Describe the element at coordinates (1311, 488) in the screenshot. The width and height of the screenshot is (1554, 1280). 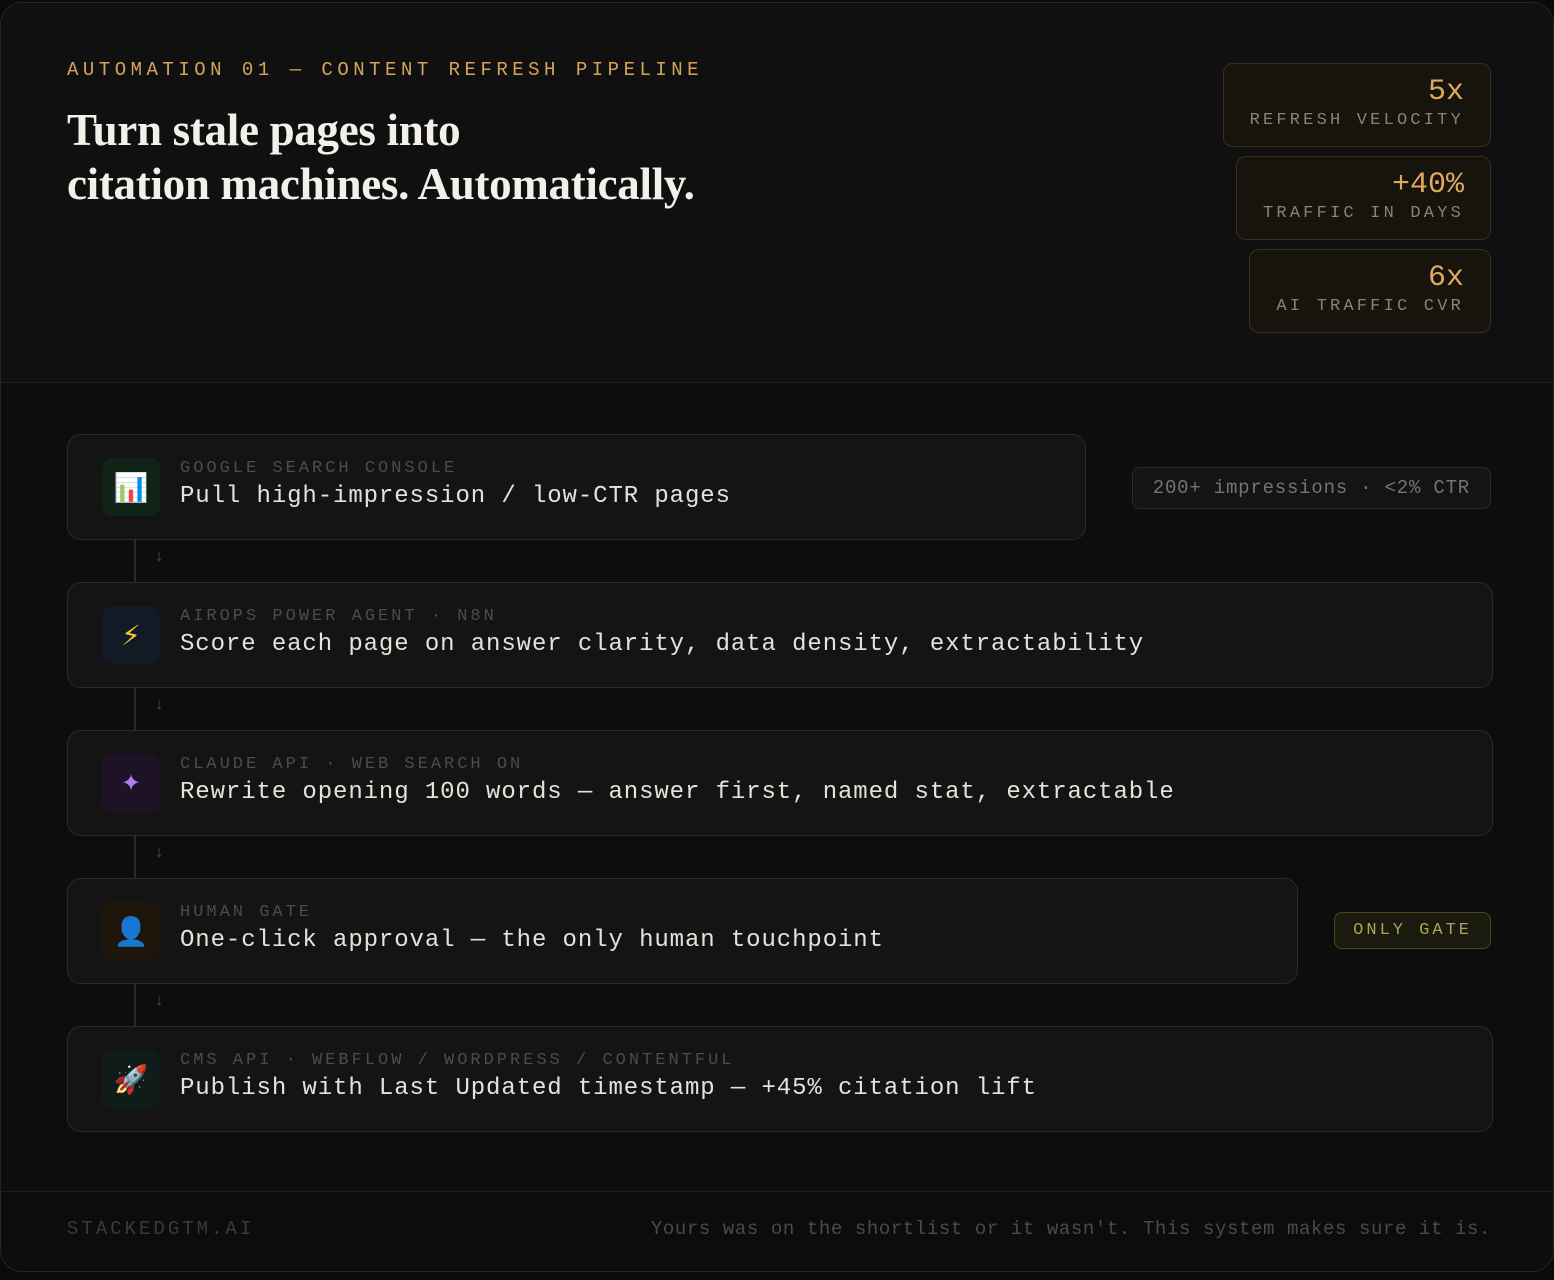
I see `threshold-tag: 200+ impressions · <2% CTR` at that location.